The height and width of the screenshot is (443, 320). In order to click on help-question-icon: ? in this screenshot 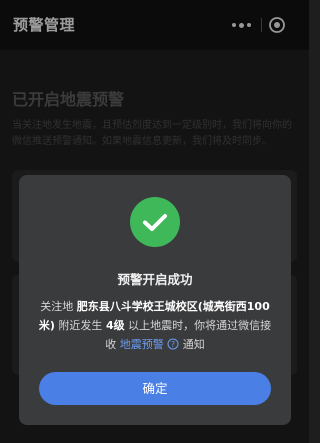, I will do `click(173, 346)`.